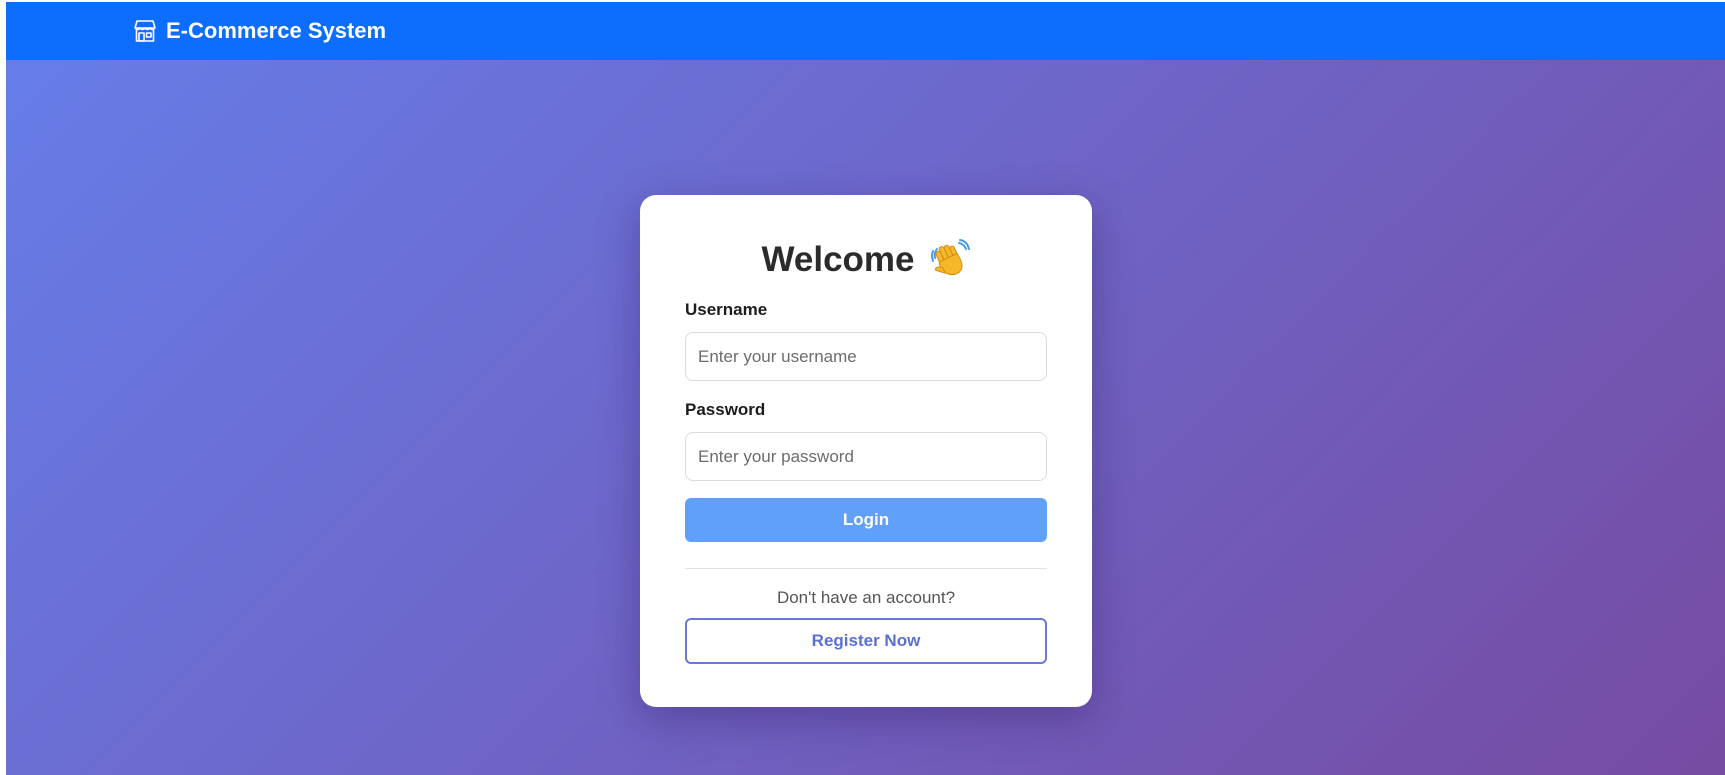  Describe the element at coordinates (145, 31) in the screenshot. I see `shop-icon` at that location.